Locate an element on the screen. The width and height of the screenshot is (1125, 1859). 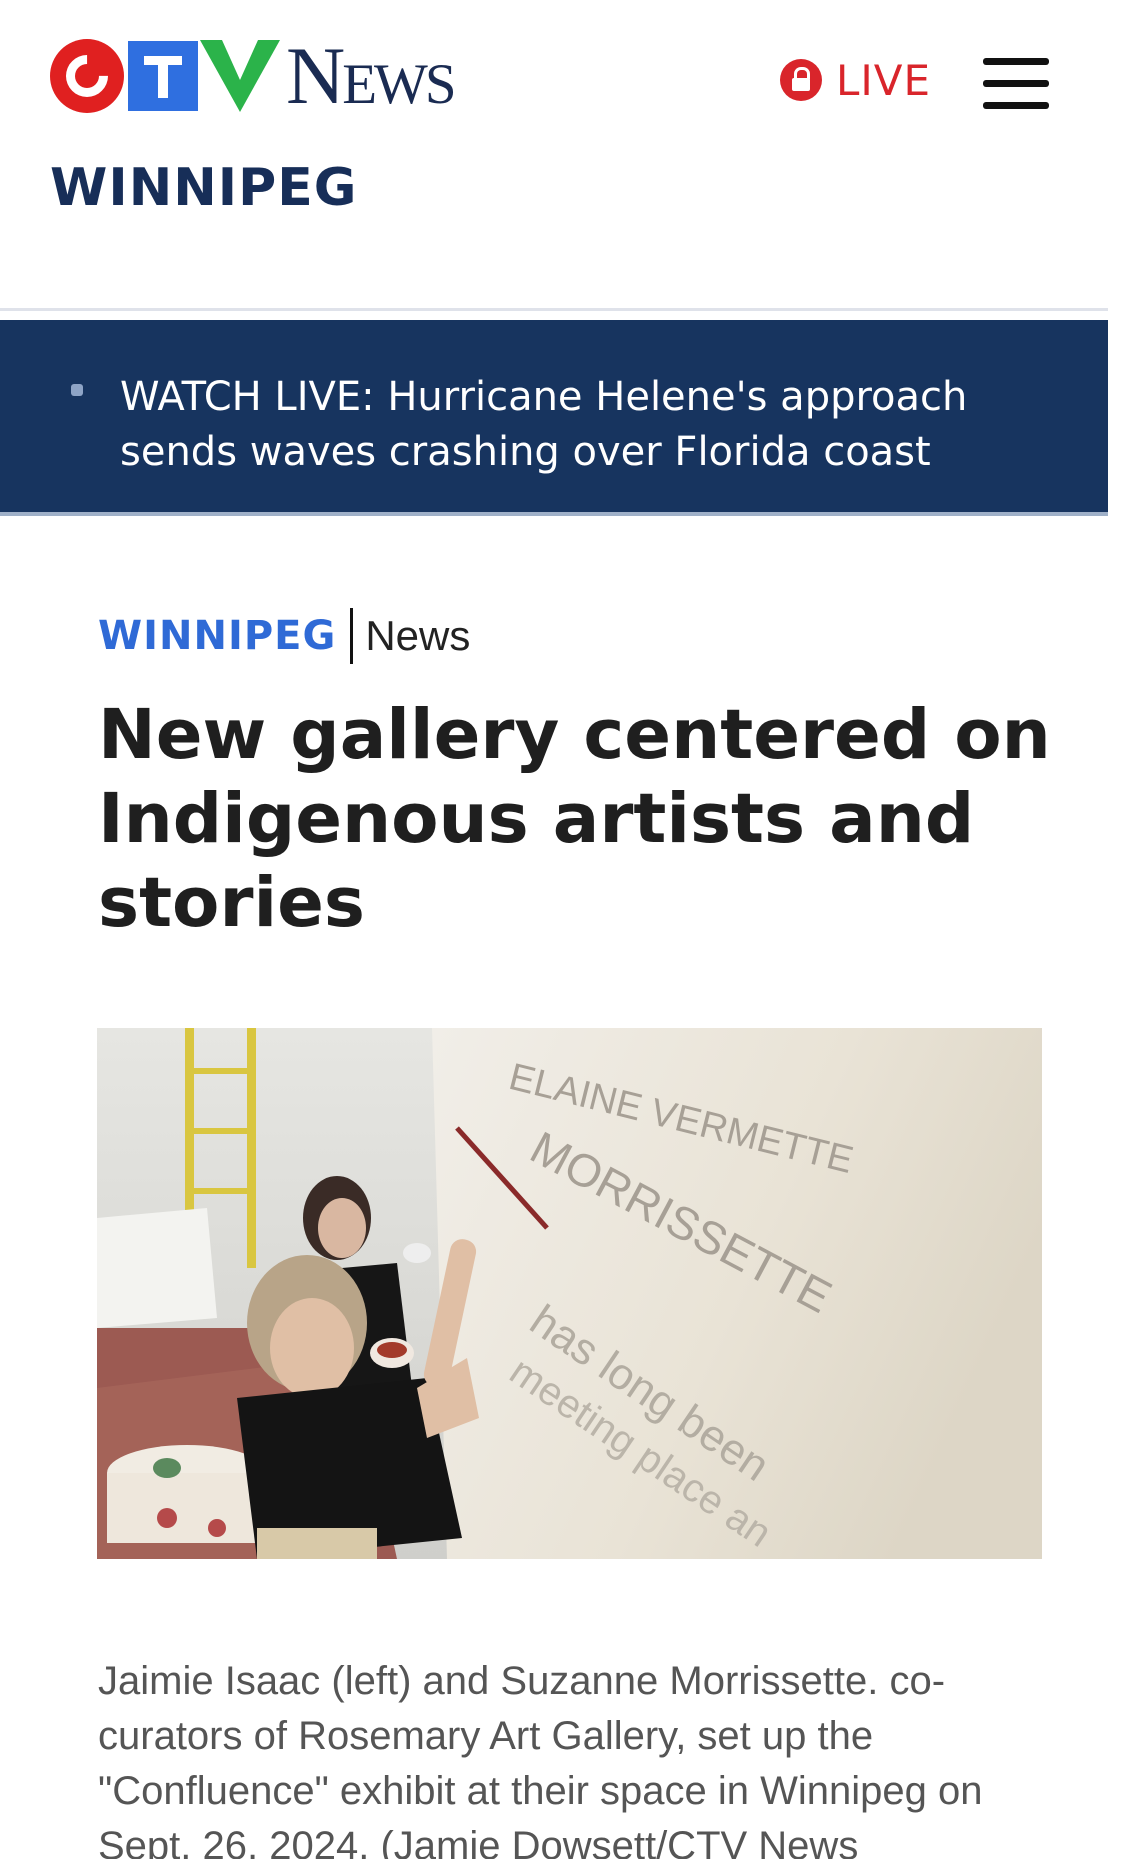
ctv-news-logo: News is located at coordinates (253, 75).